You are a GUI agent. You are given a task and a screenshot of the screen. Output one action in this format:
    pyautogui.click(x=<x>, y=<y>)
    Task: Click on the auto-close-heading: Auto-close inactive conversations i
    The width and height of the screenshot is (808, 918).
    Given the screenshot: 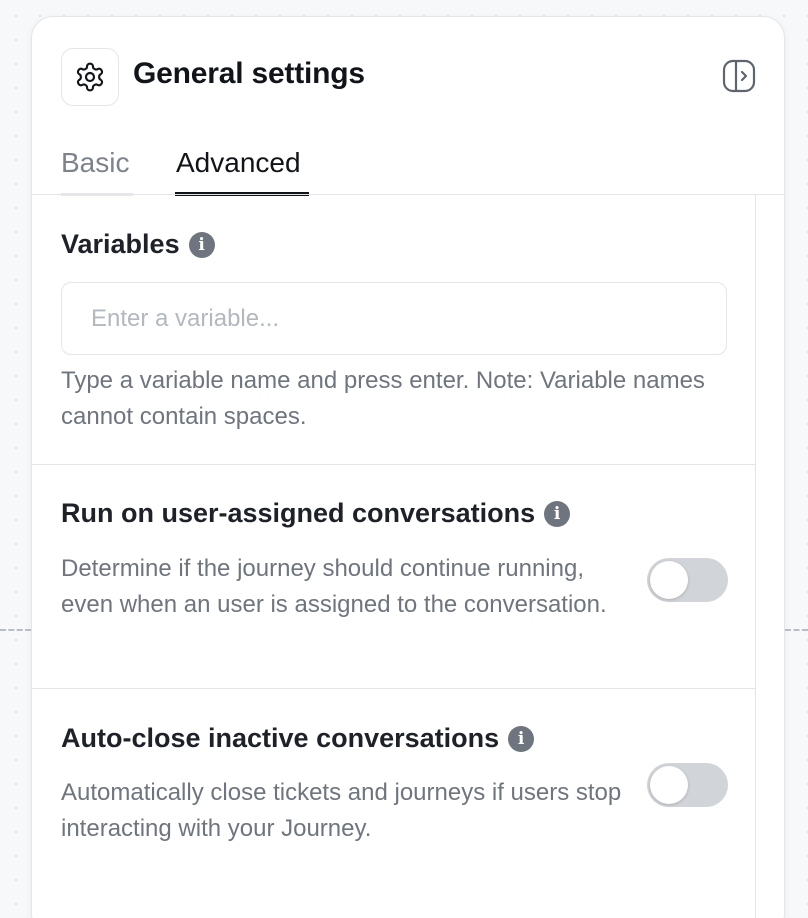 What is the action you would take?
    pyautogui.click(x=298, y=738)
    